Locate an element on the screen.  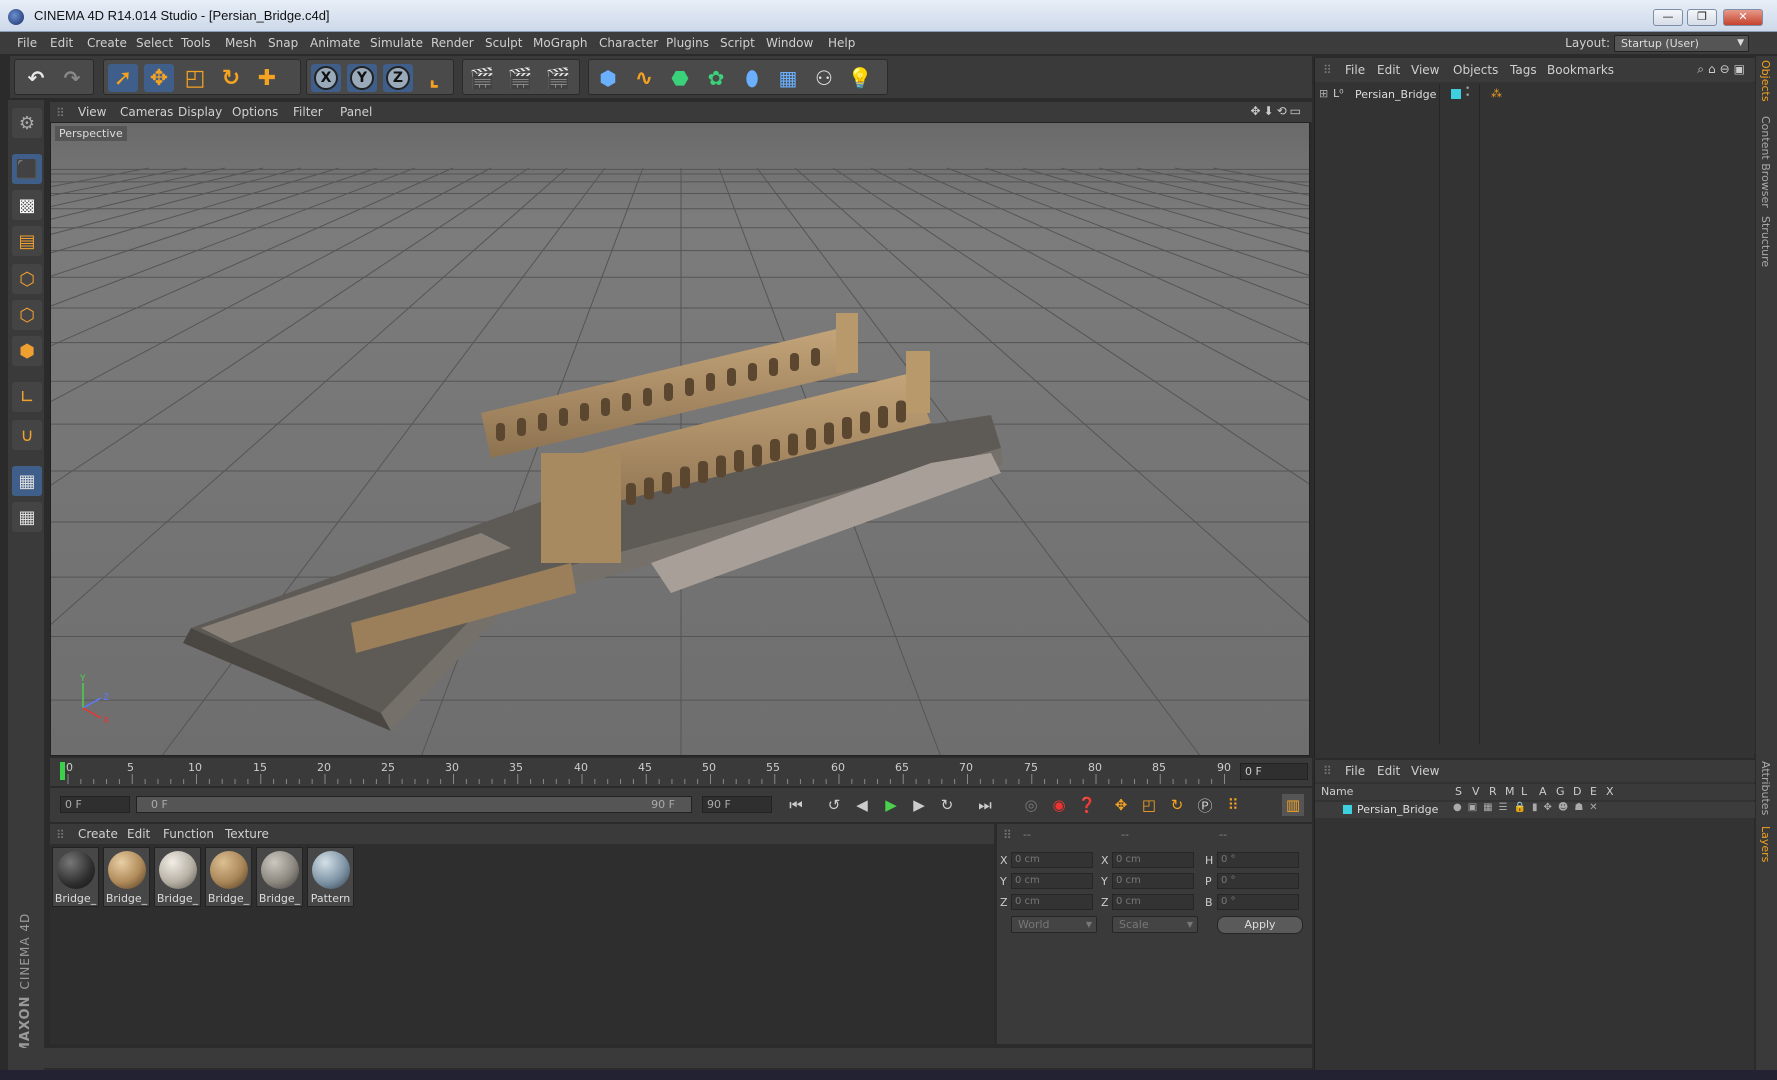
points-mode-button: ⬡ is located at coordinates (27, 279).